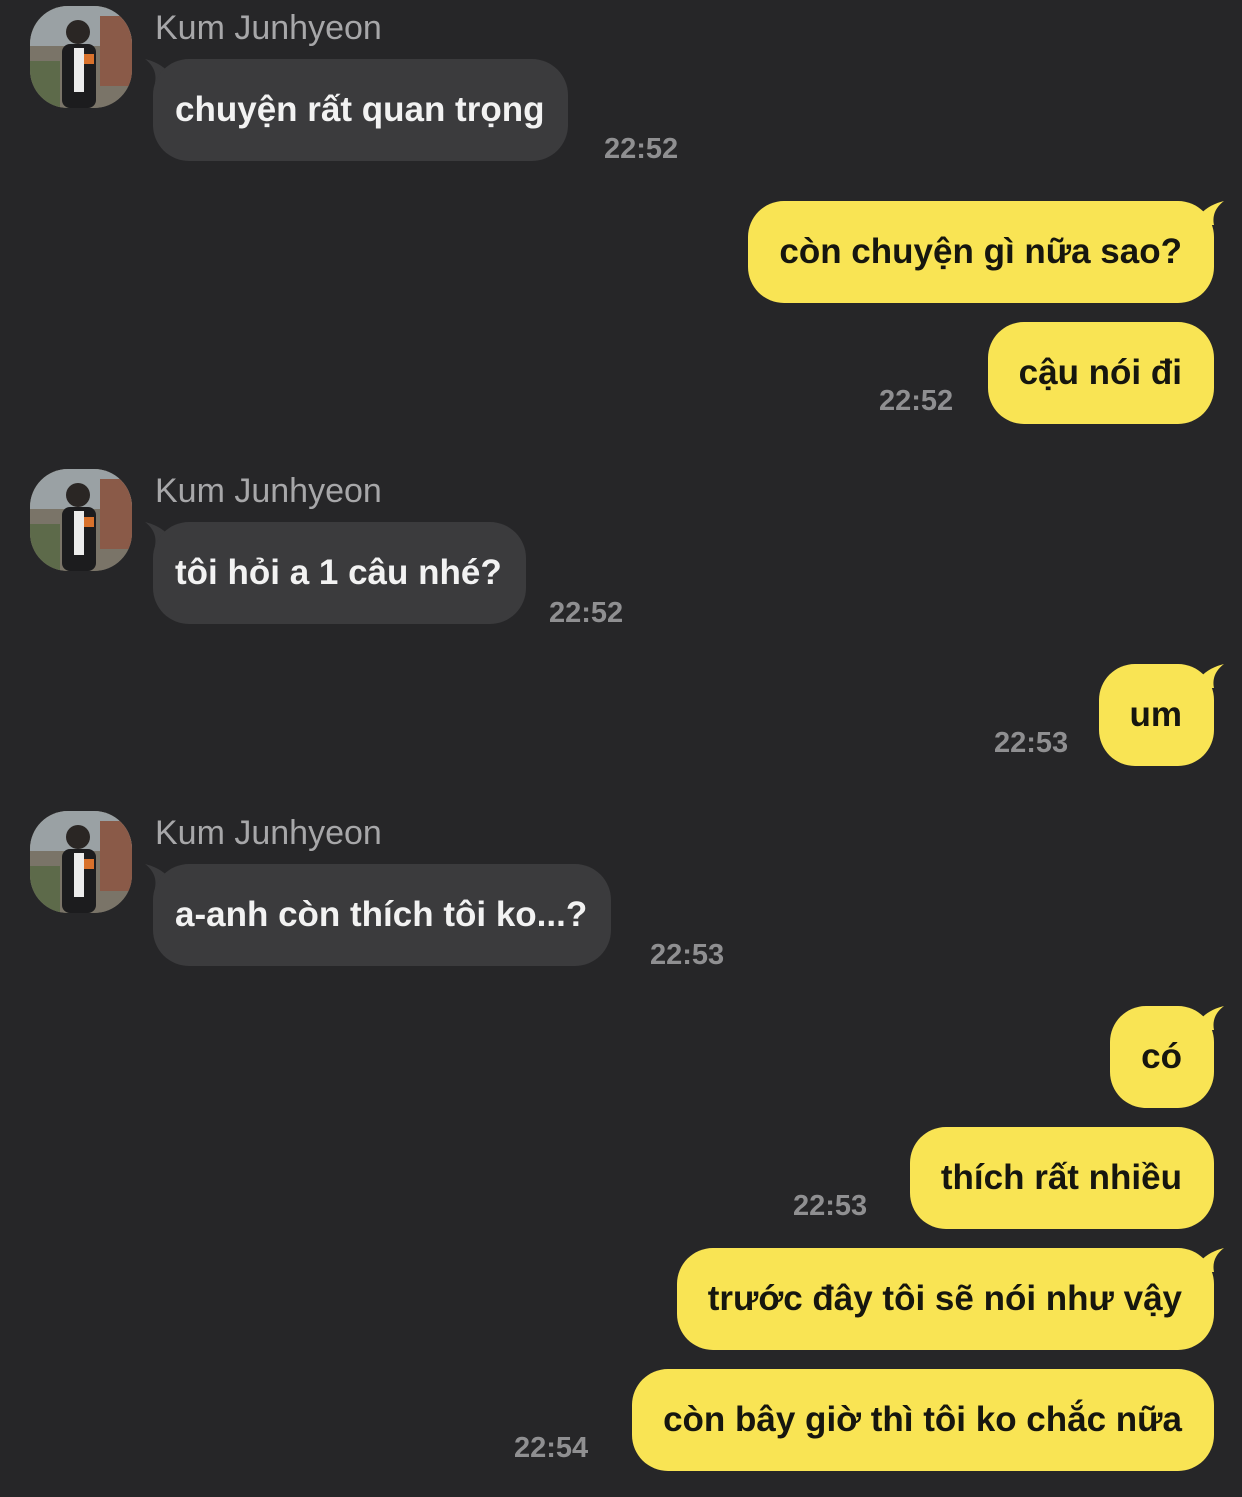 Image resolution: width=1242 pixels, height=1497 pixels. I want to click on outgoing-message-bubble: có, so click(1162, 1057).